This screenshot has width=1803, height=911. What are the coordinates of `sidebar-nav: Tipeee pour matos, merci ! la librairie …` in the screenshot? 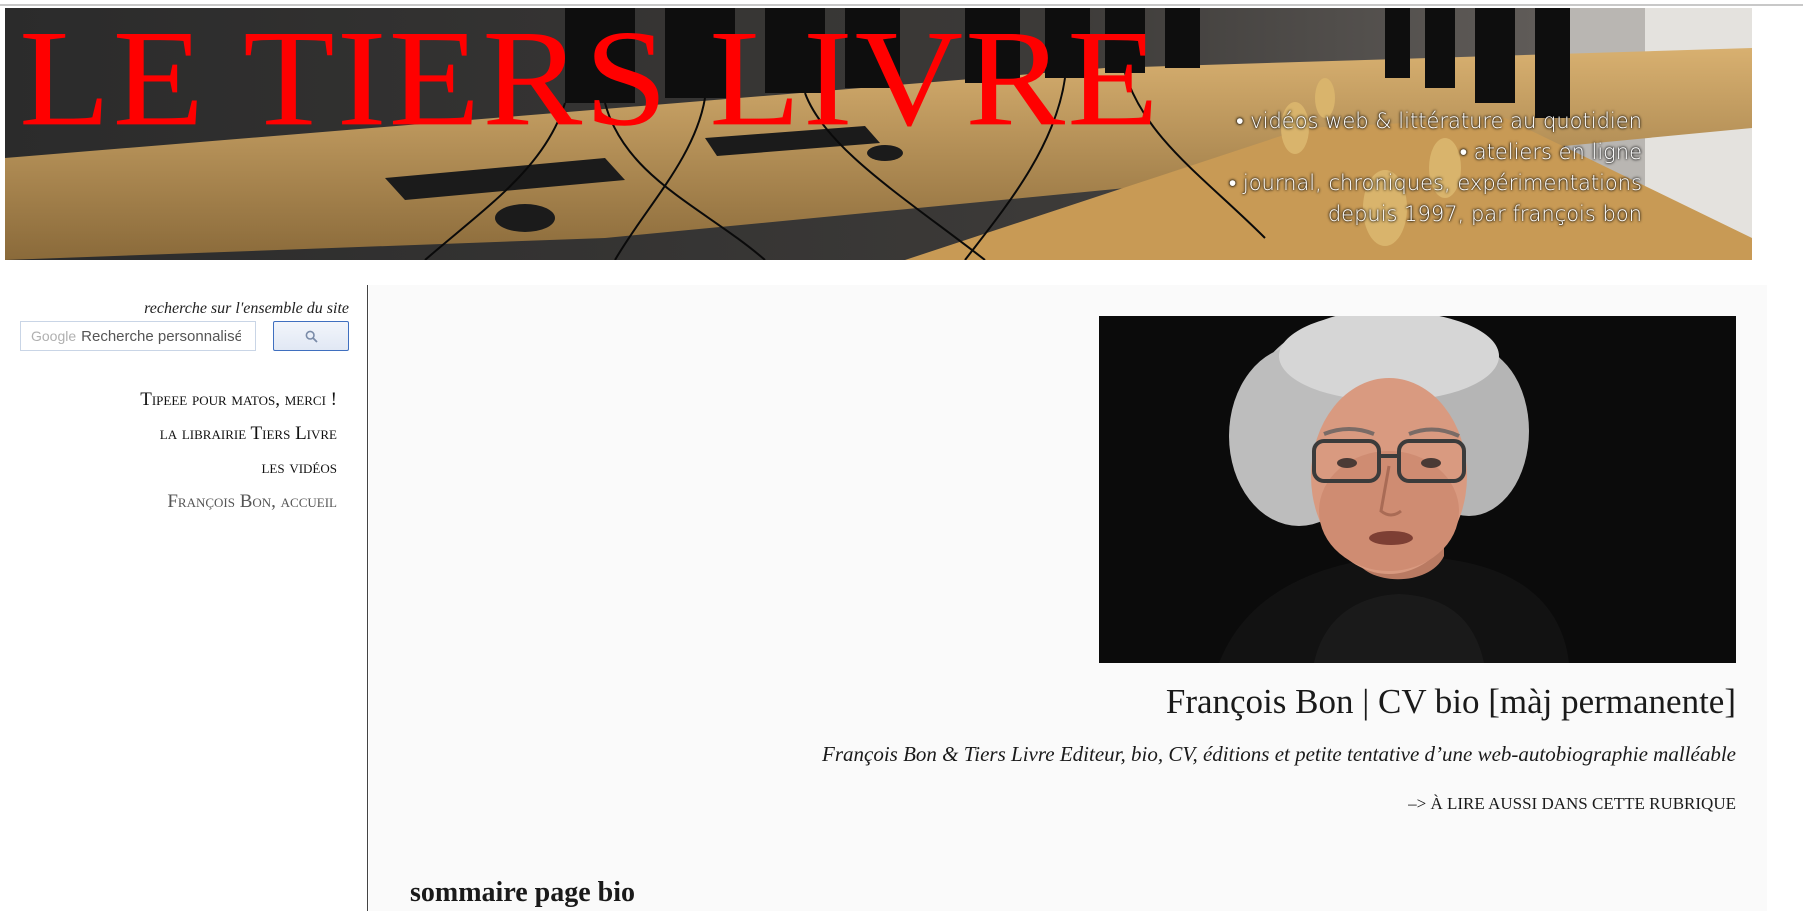 It's located at (238, 451).